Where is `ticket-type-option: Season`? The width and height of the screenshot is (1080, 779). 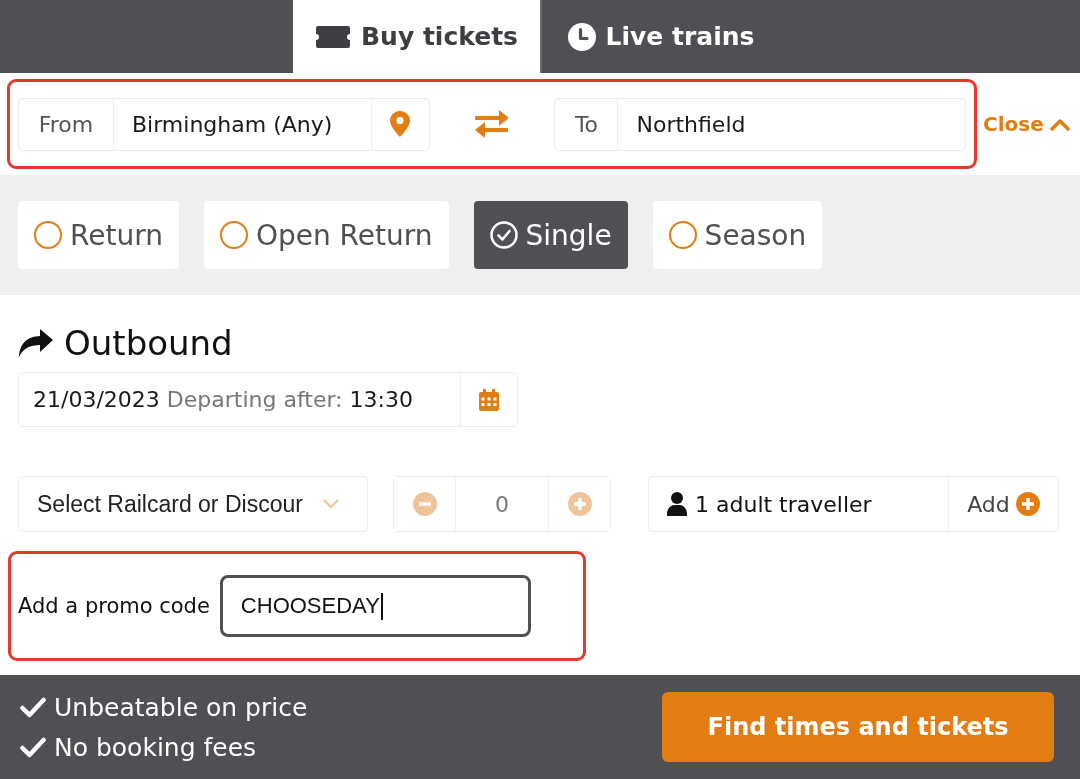
ticket-type-option: Season is located at coordinates (737, 235).